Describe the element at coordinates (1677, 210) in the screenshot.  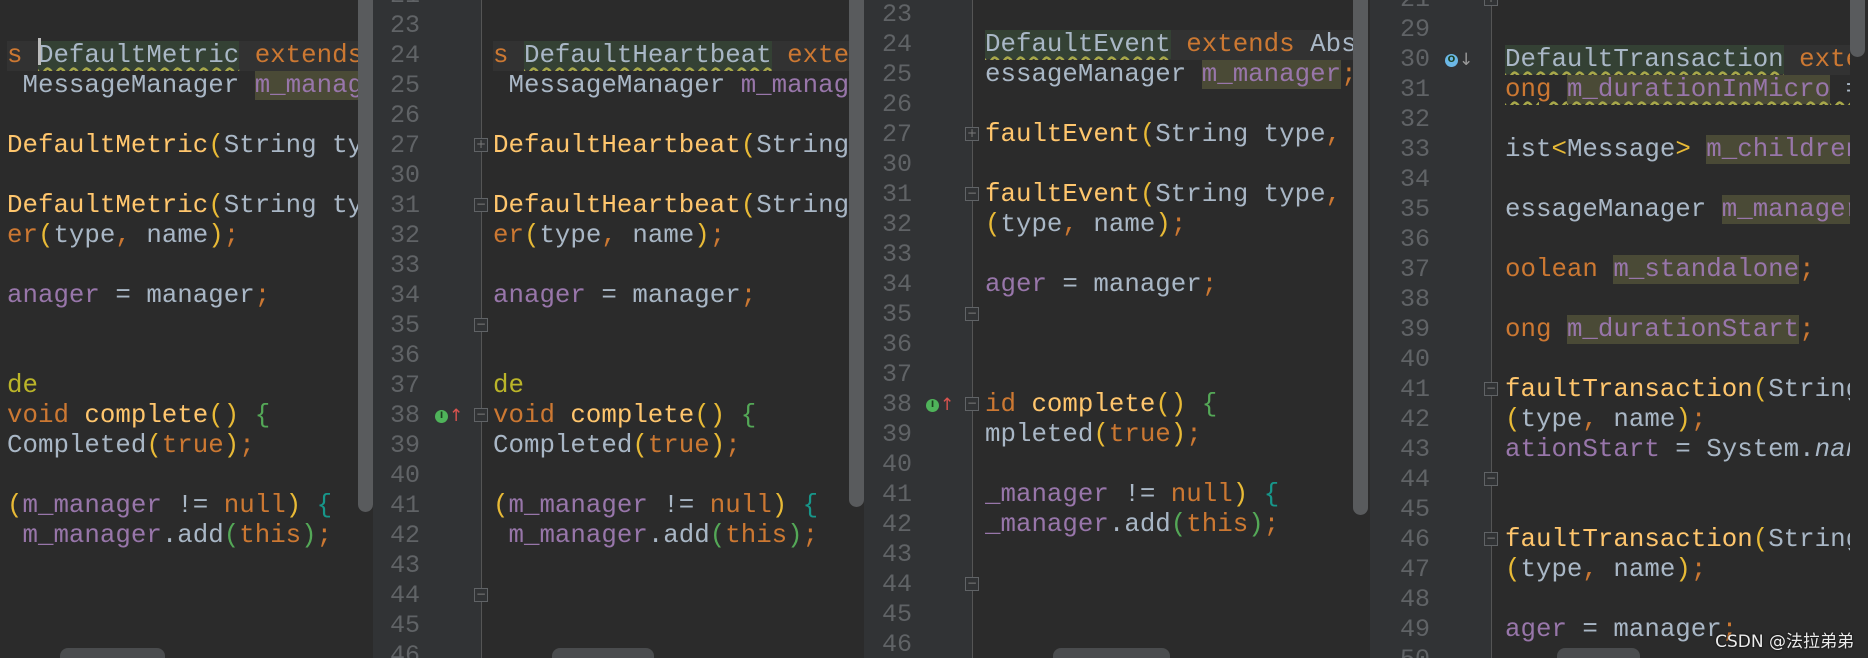
I see `code-text: essageManager m_manager` at that location.